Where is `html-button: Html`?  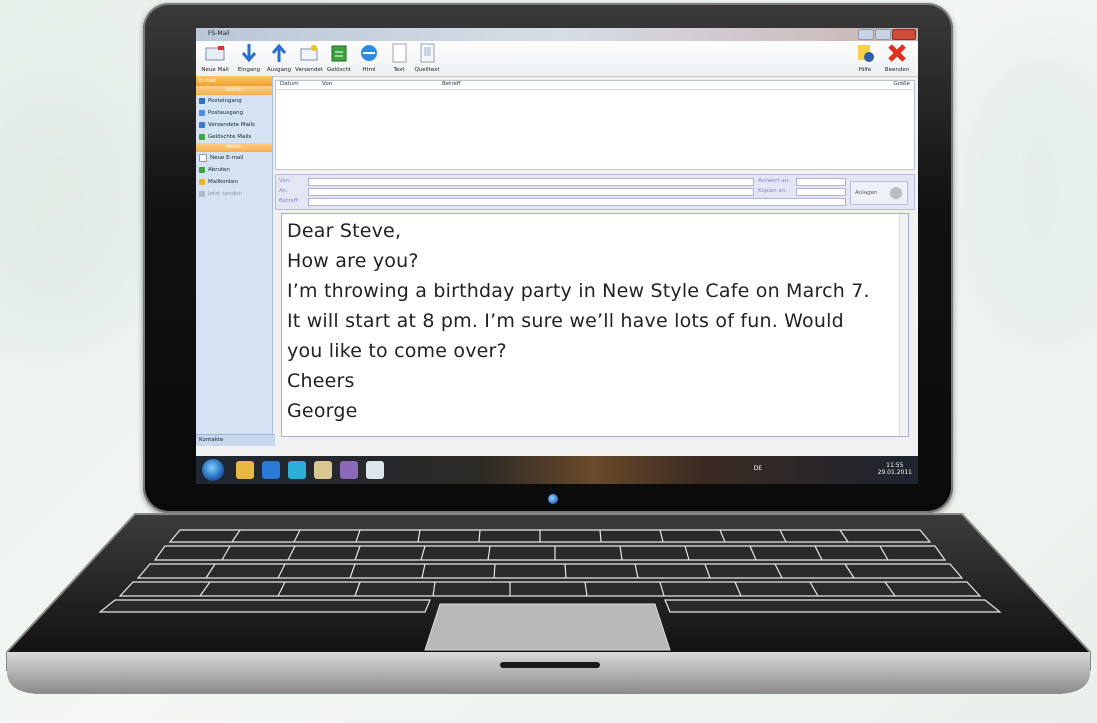 html-button: Html is located at coordinates (369, 59).